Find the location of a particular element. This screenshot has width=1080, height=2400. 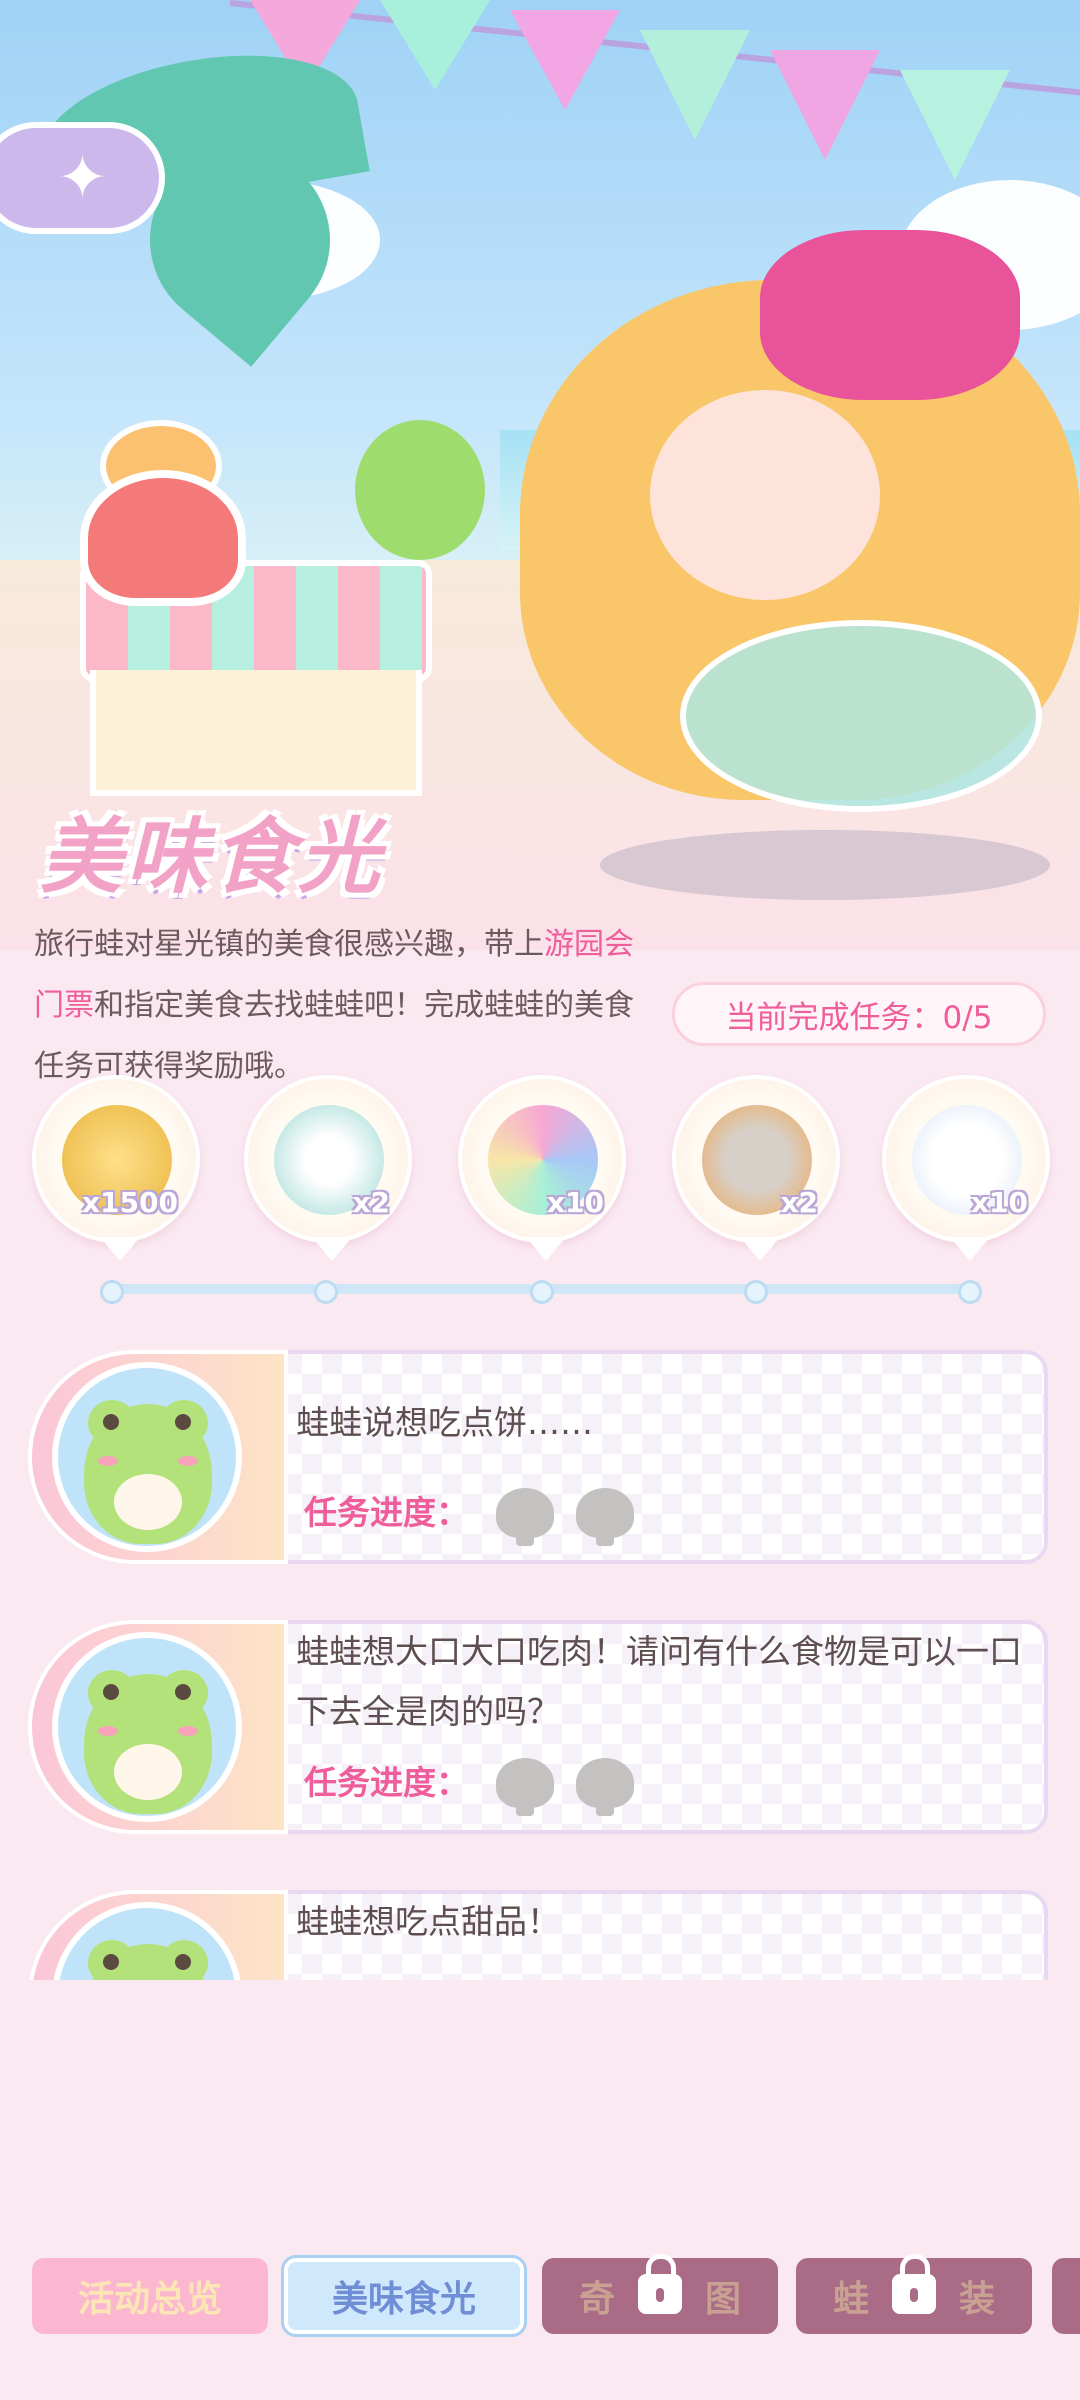

tab-locked-4: 蛙装 is located at coordinates (914, 2294).